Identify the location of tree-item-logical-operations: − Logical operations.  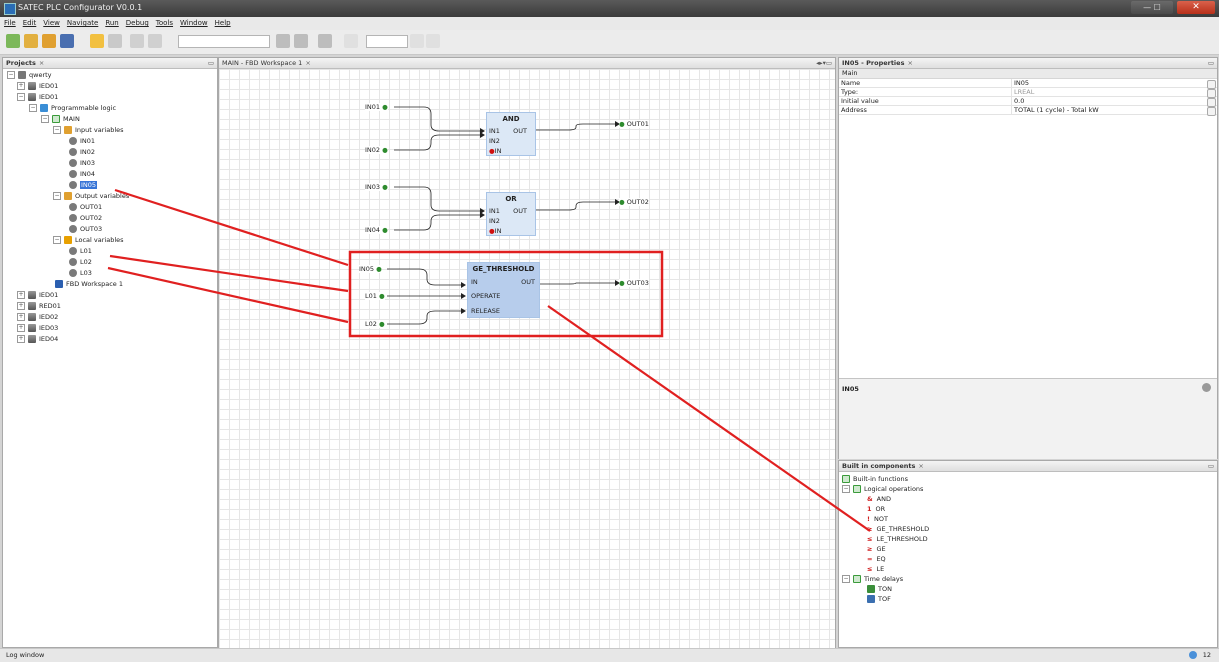
(882, 489).